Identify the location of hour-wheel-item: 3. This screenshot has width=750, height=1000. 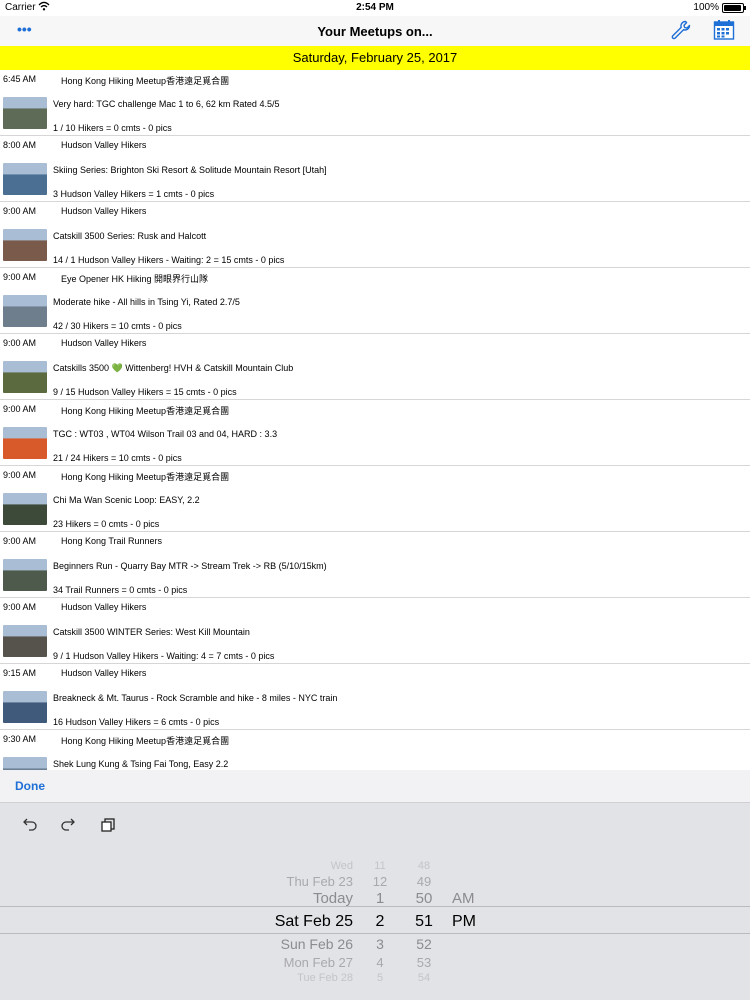
(380, 944).